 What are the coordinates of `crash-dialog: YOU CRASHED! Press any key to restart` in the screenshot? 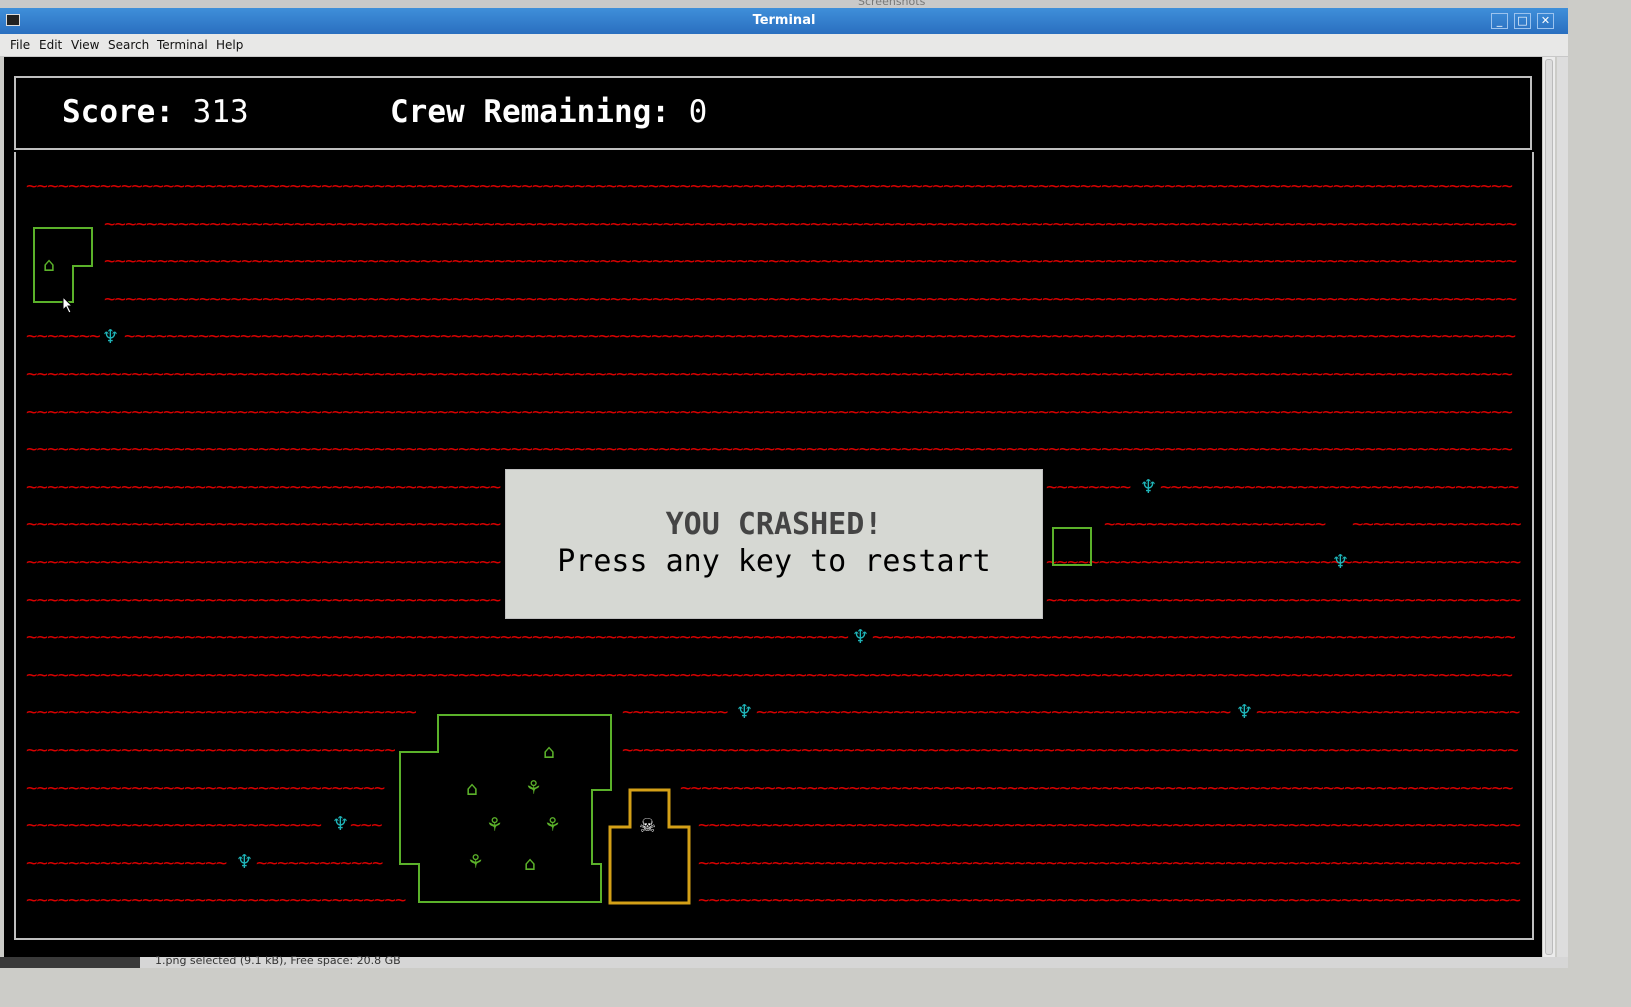 It's located at (774, 544).